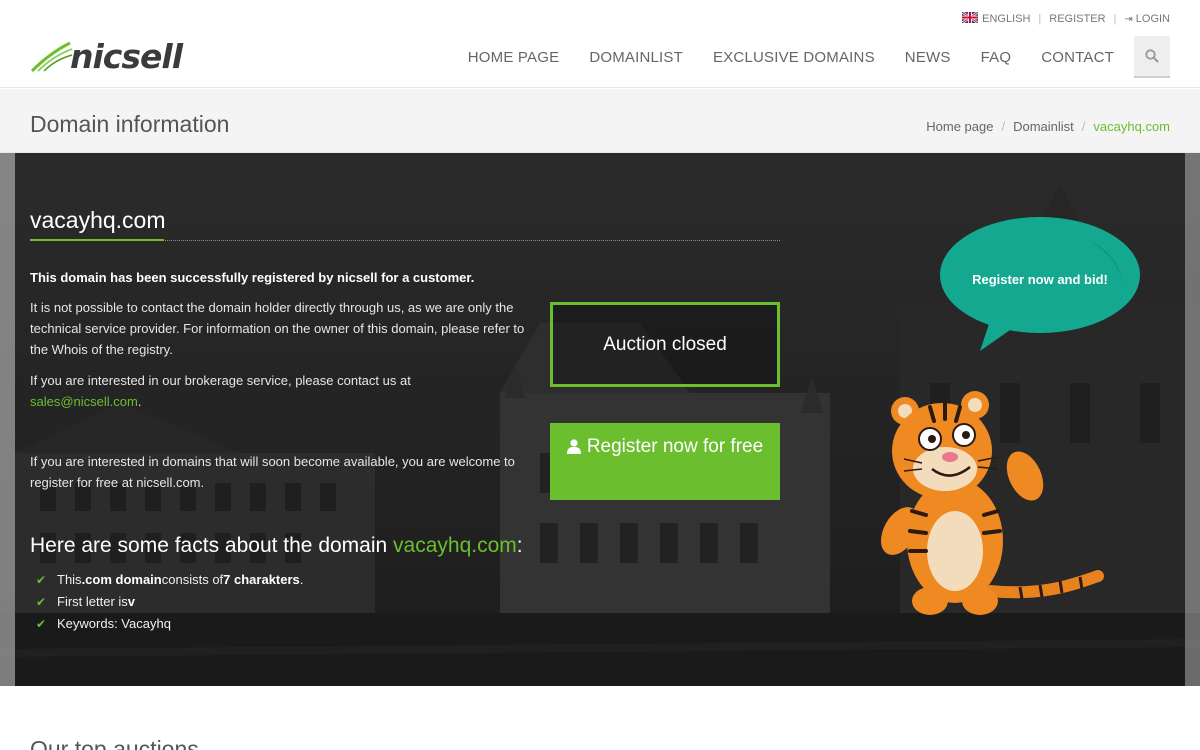 Image resolution: width=1200 pixels, height=750 pixels. Describe the element at coordinates (114, 743) in the screenshot. I see `top-auctions-heading: Our top auctions` at that location.